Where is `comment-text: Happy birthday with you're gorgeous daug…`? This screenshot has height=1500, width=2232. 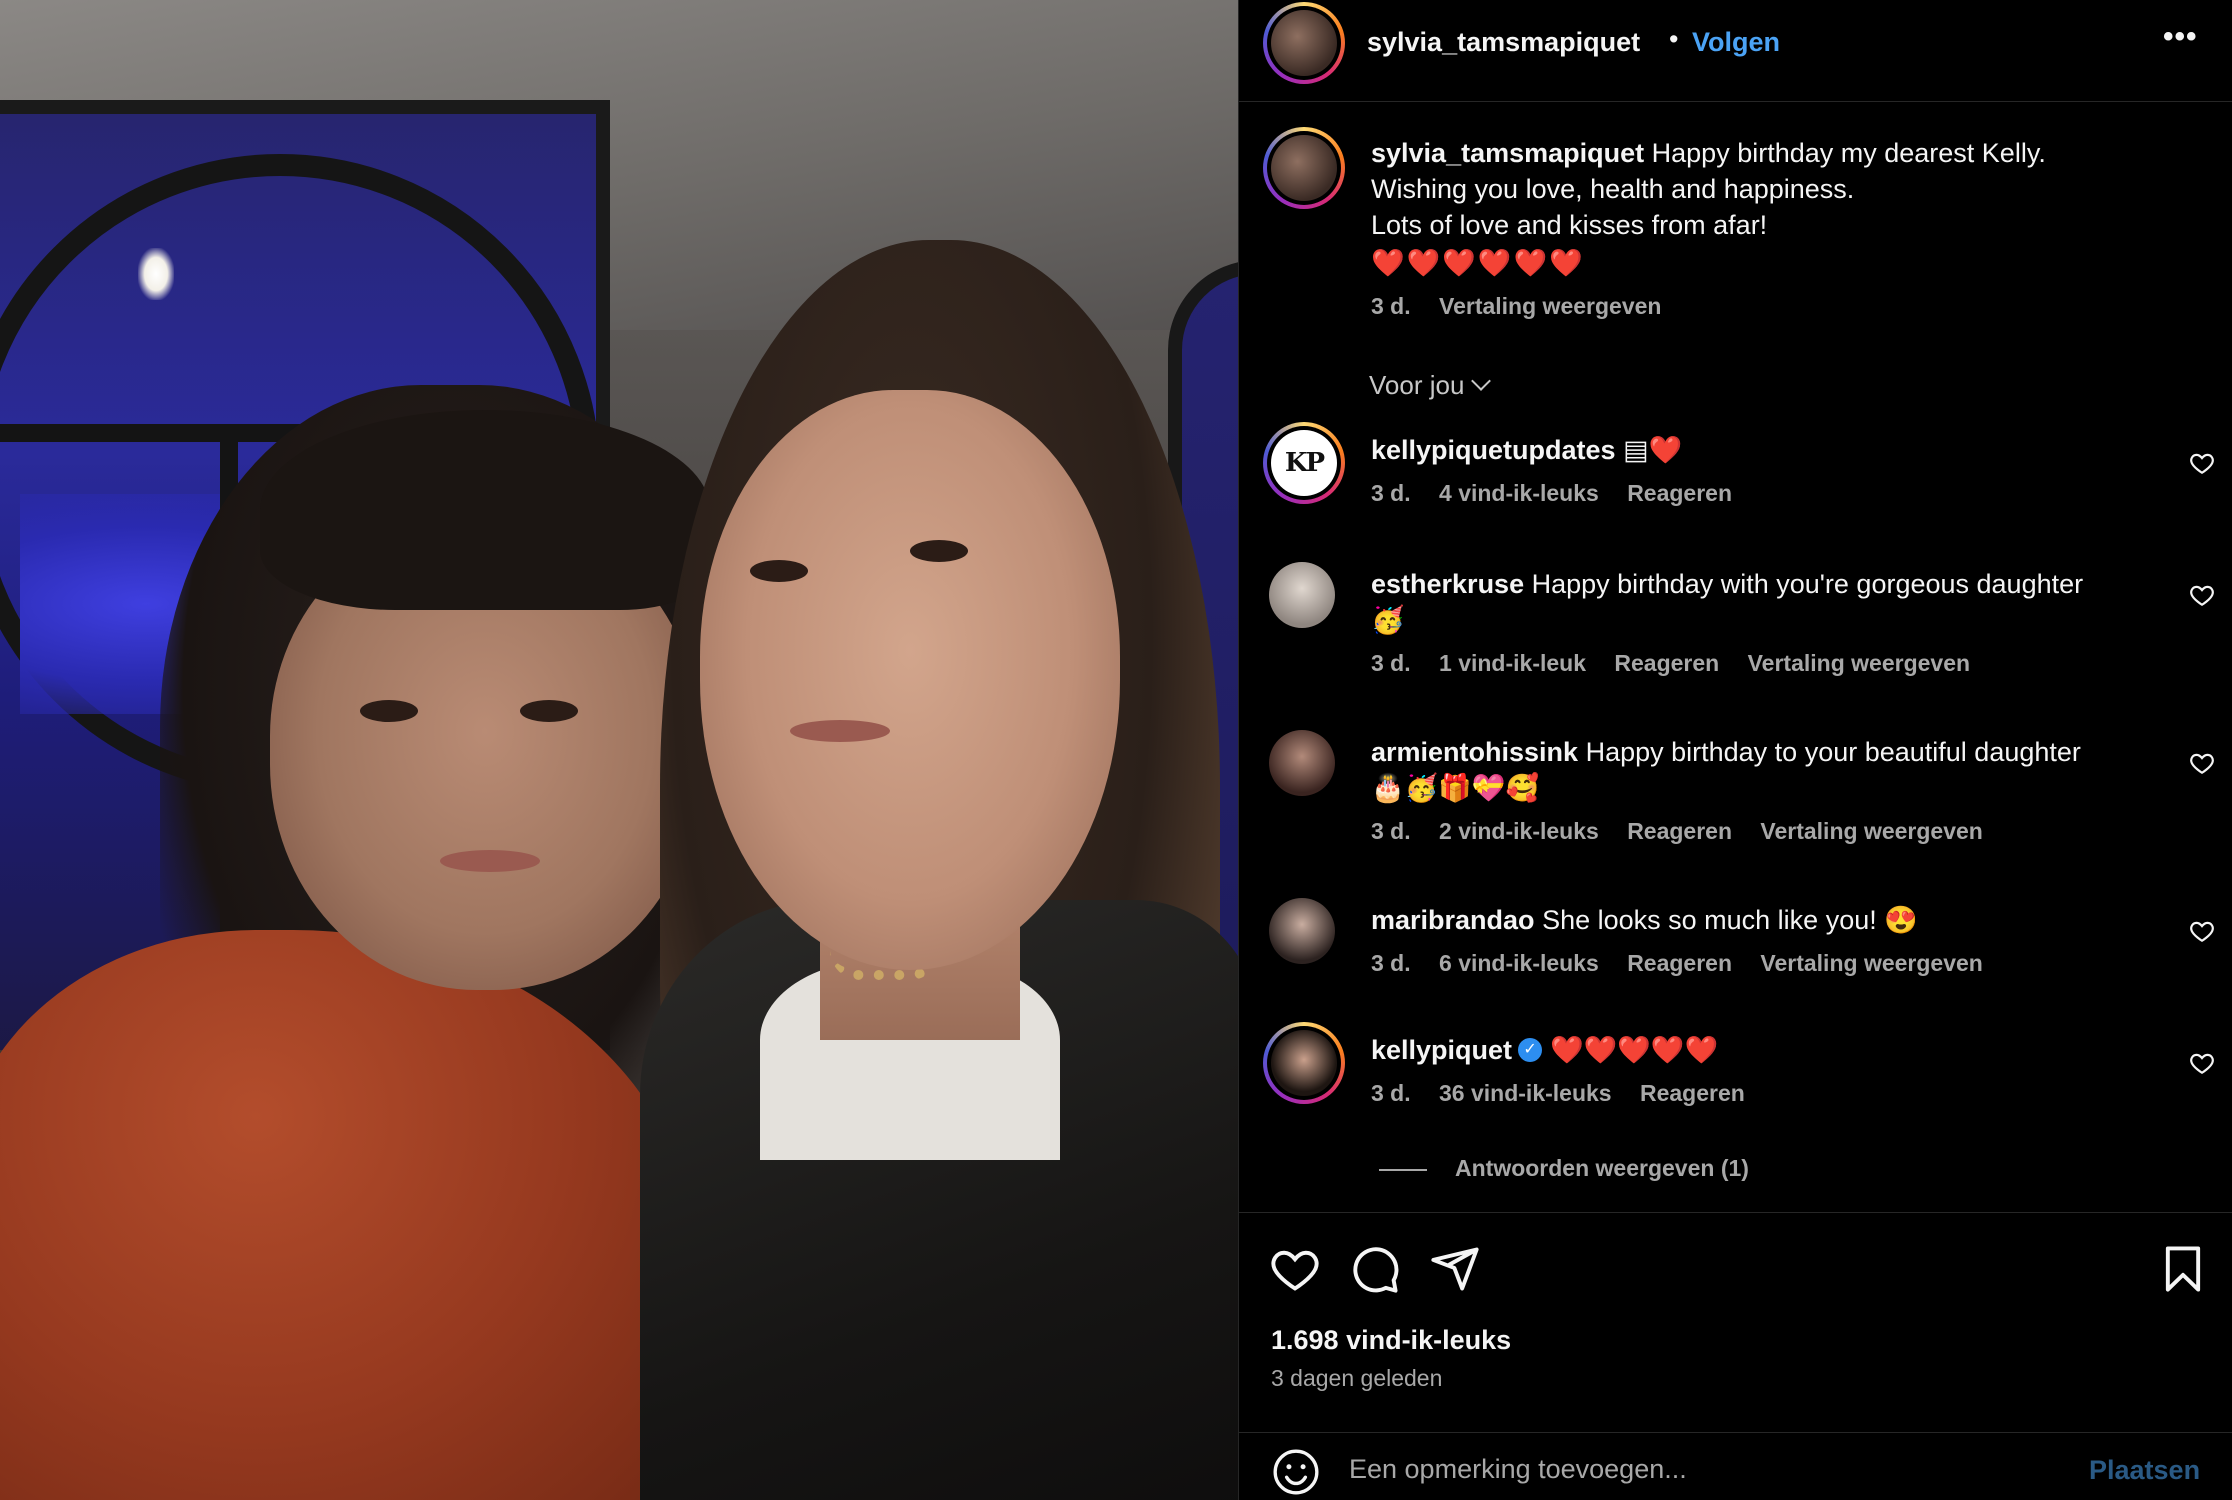
comment-text: Happy birthday with you're gorgeous daug… is located at coordinates (1807, 584).